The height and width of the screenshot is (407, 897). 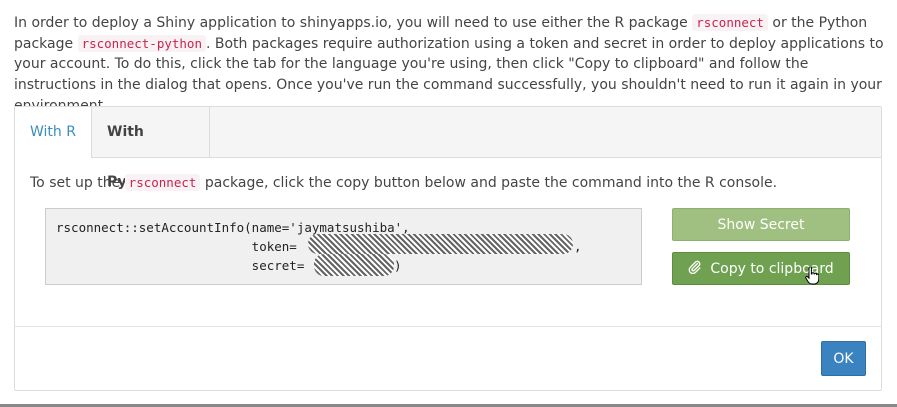 I want to click on setup-text-1: To set up the, so click(x=77, y=183).